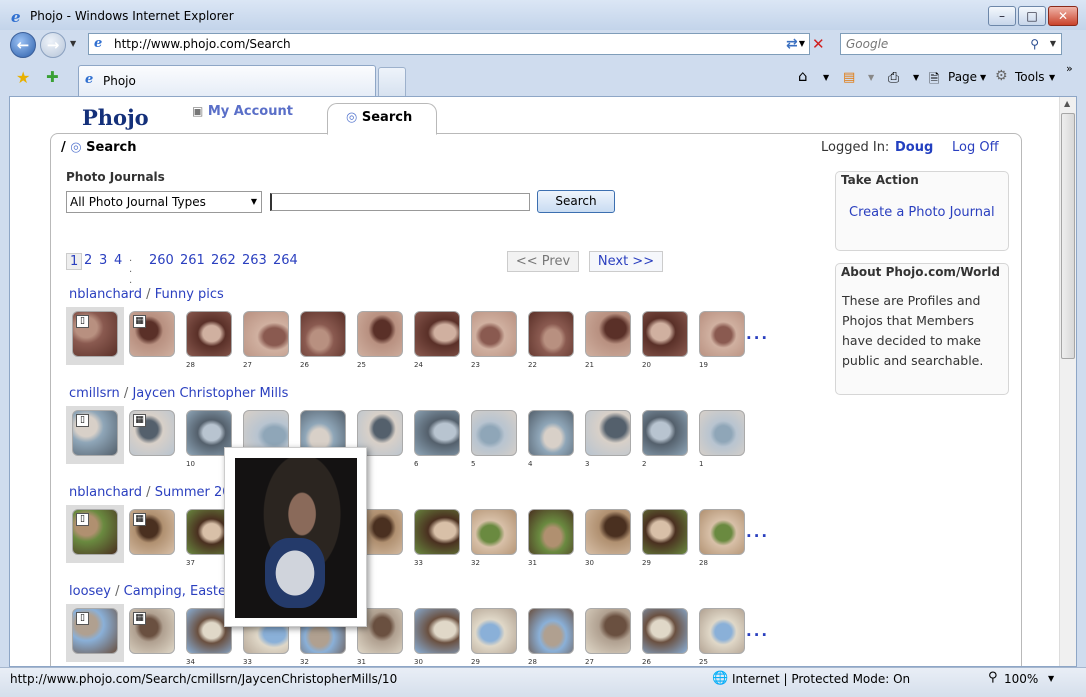  Describe the element at coordinates (951, 44) in the screenshot. I see `search-box: Google ⚲ ▼` at that location.